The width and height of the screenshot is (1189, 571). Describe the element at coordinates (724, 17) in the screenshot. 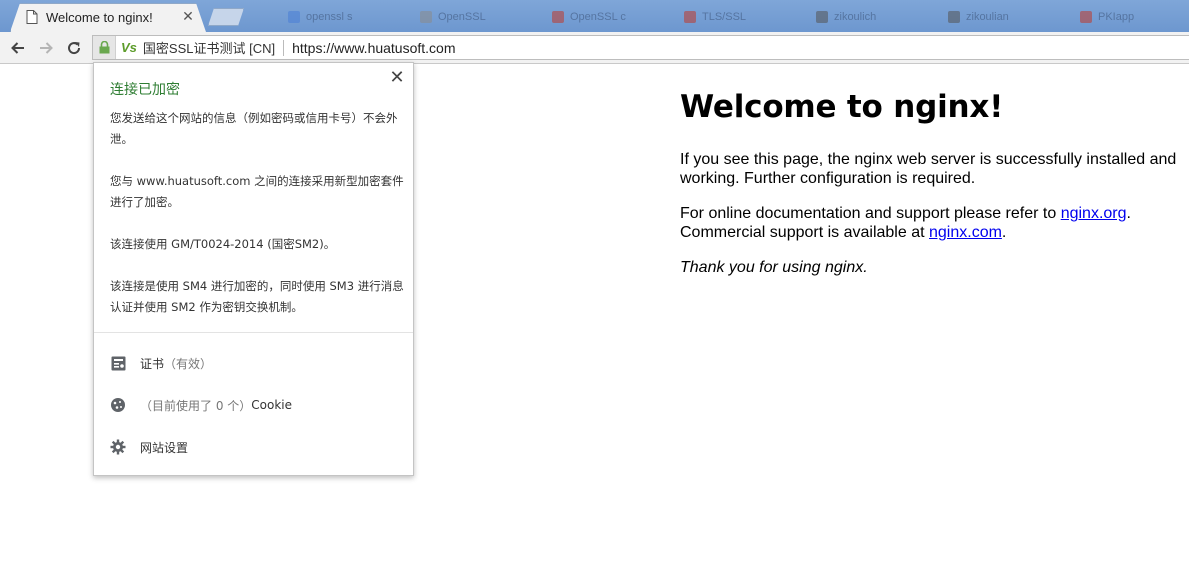

I see `background-tab-title: TLS/SSL` at that location.